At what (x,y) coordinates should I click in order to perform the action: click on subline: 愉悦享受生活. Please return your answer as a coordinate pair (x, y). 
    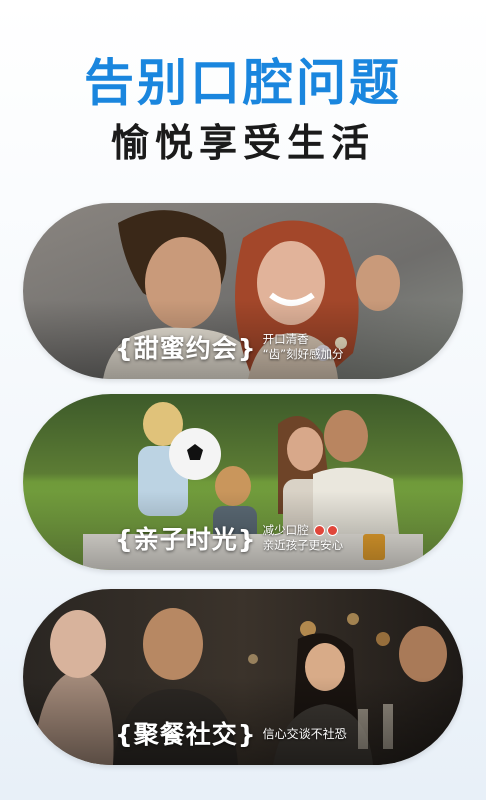
    Looking at the image, I should click on (242, 143).